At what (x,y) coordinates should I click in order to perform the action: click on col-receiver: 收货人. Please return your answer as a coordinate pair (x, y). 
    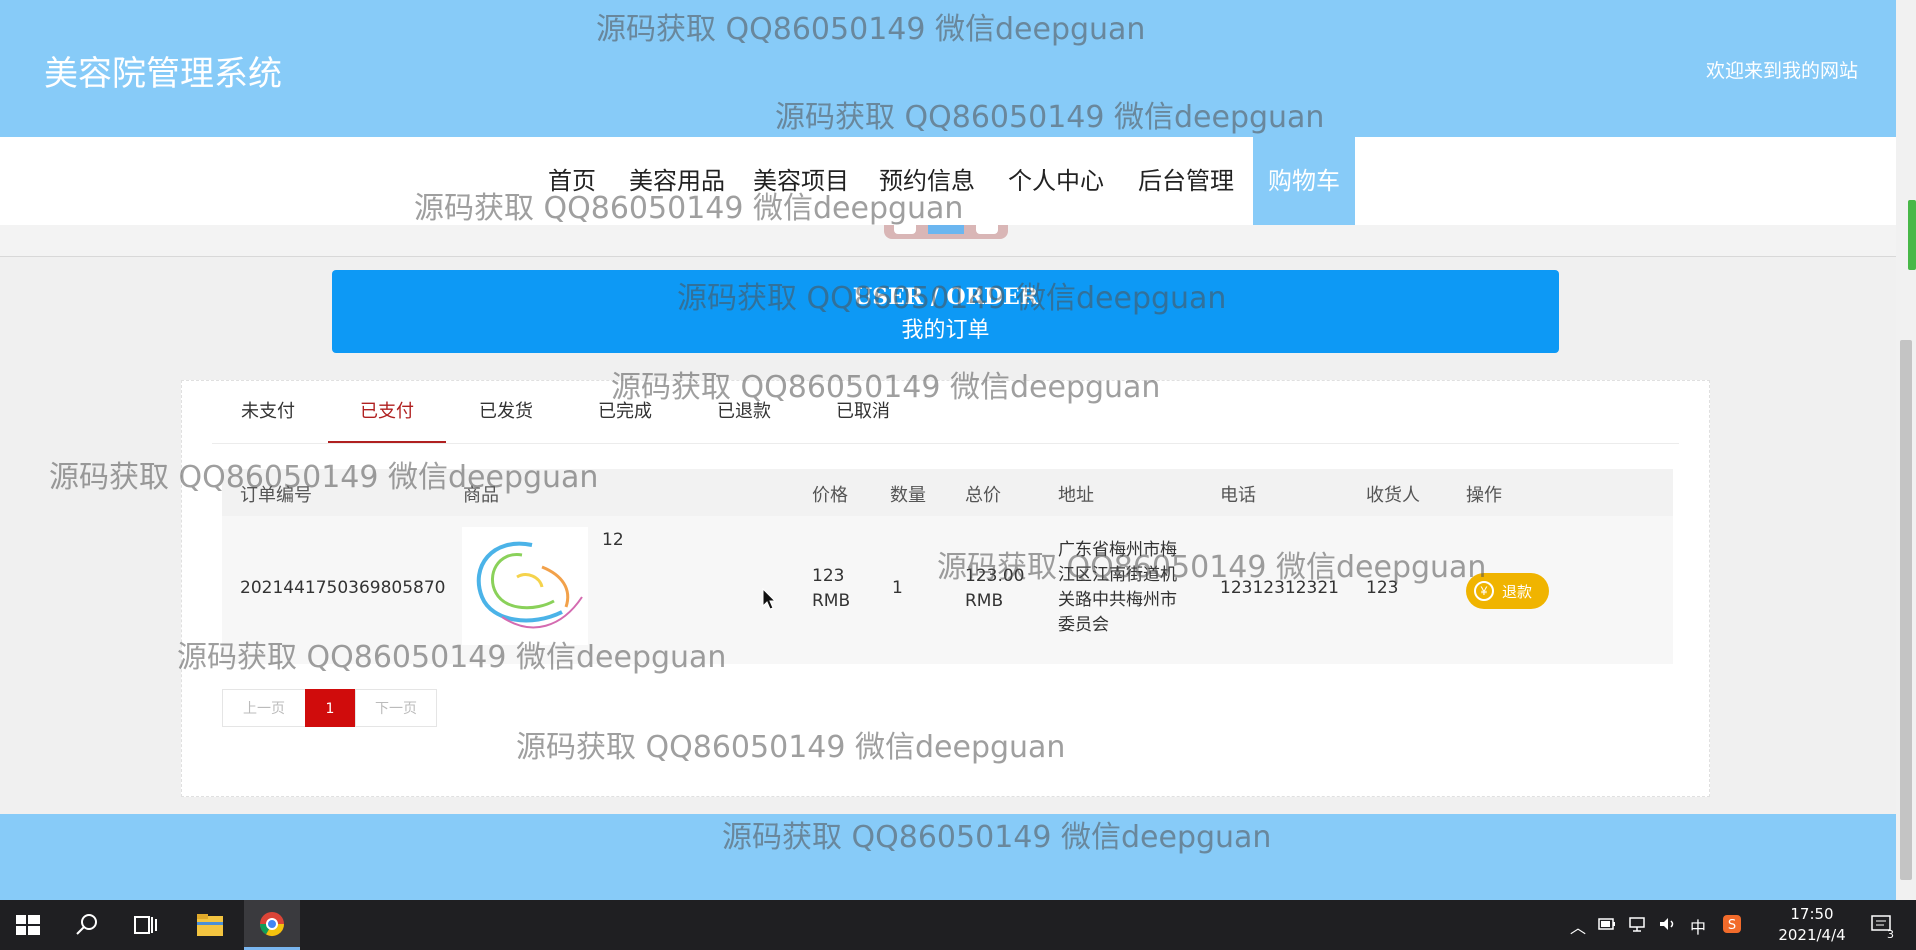
    Looking at the image, I should click on (1393, 495).